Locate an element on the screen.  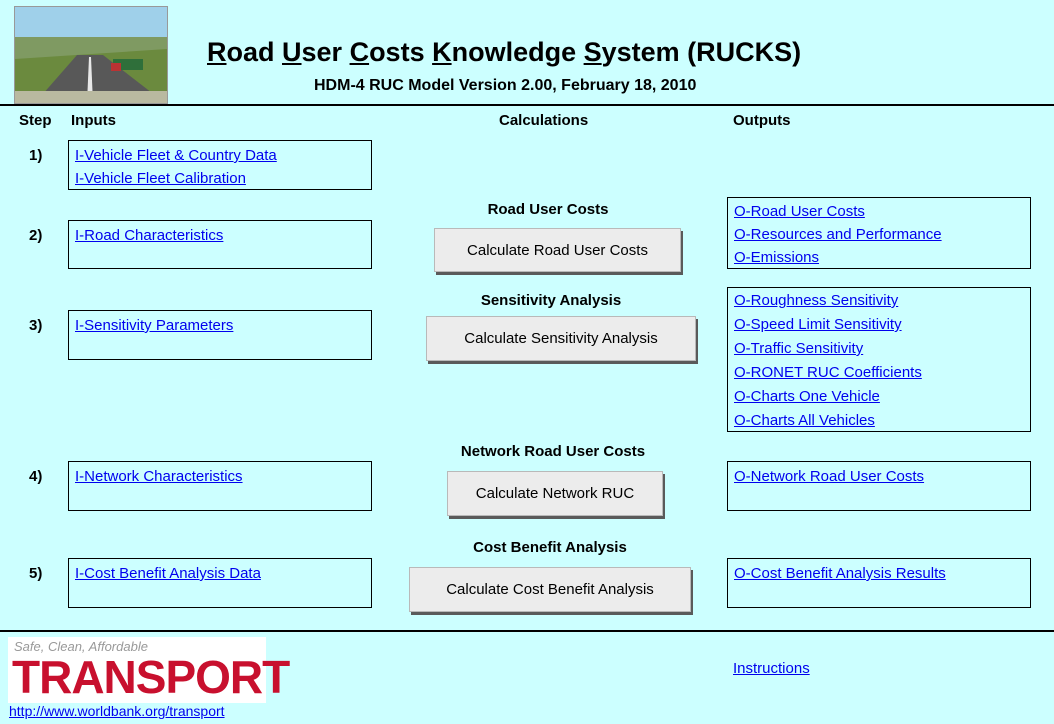
column-header-calculations: Calculations is located at coordinates (544, 120).